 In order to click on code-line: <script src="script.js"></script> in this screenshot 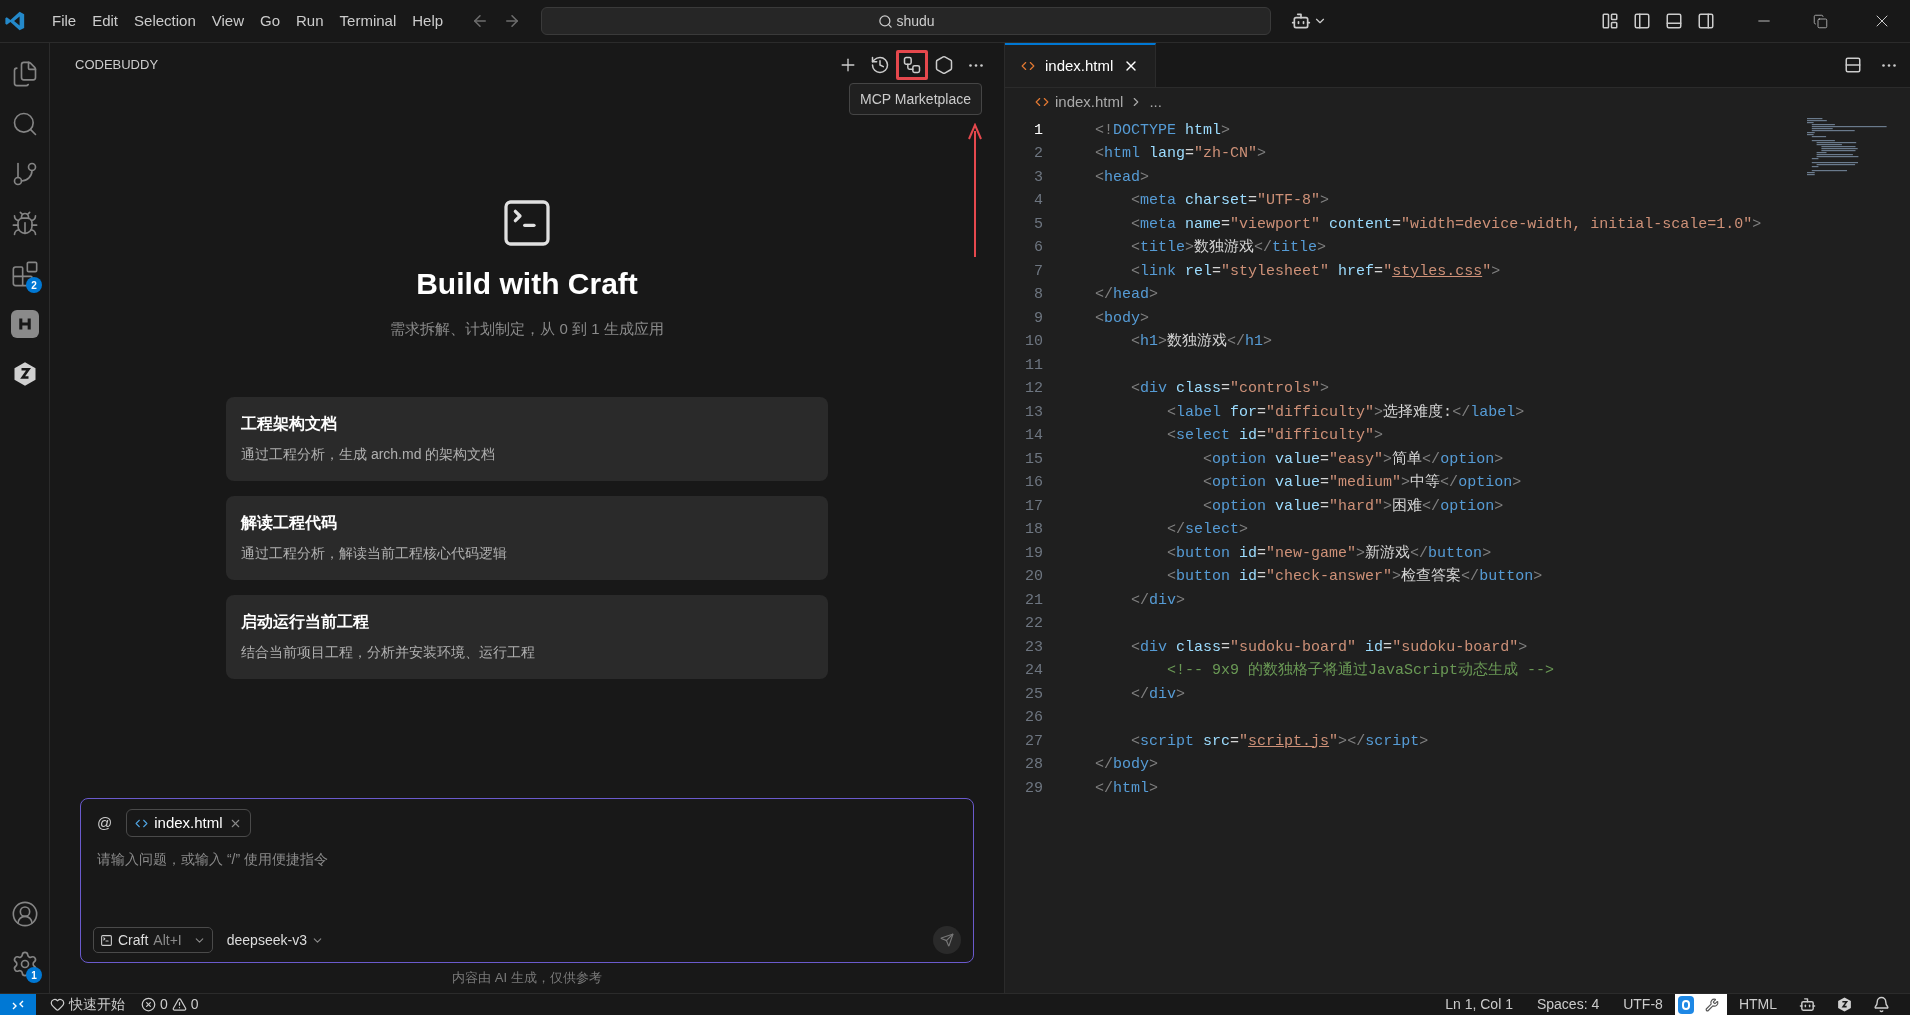, I will do `click(1279, 741)`.